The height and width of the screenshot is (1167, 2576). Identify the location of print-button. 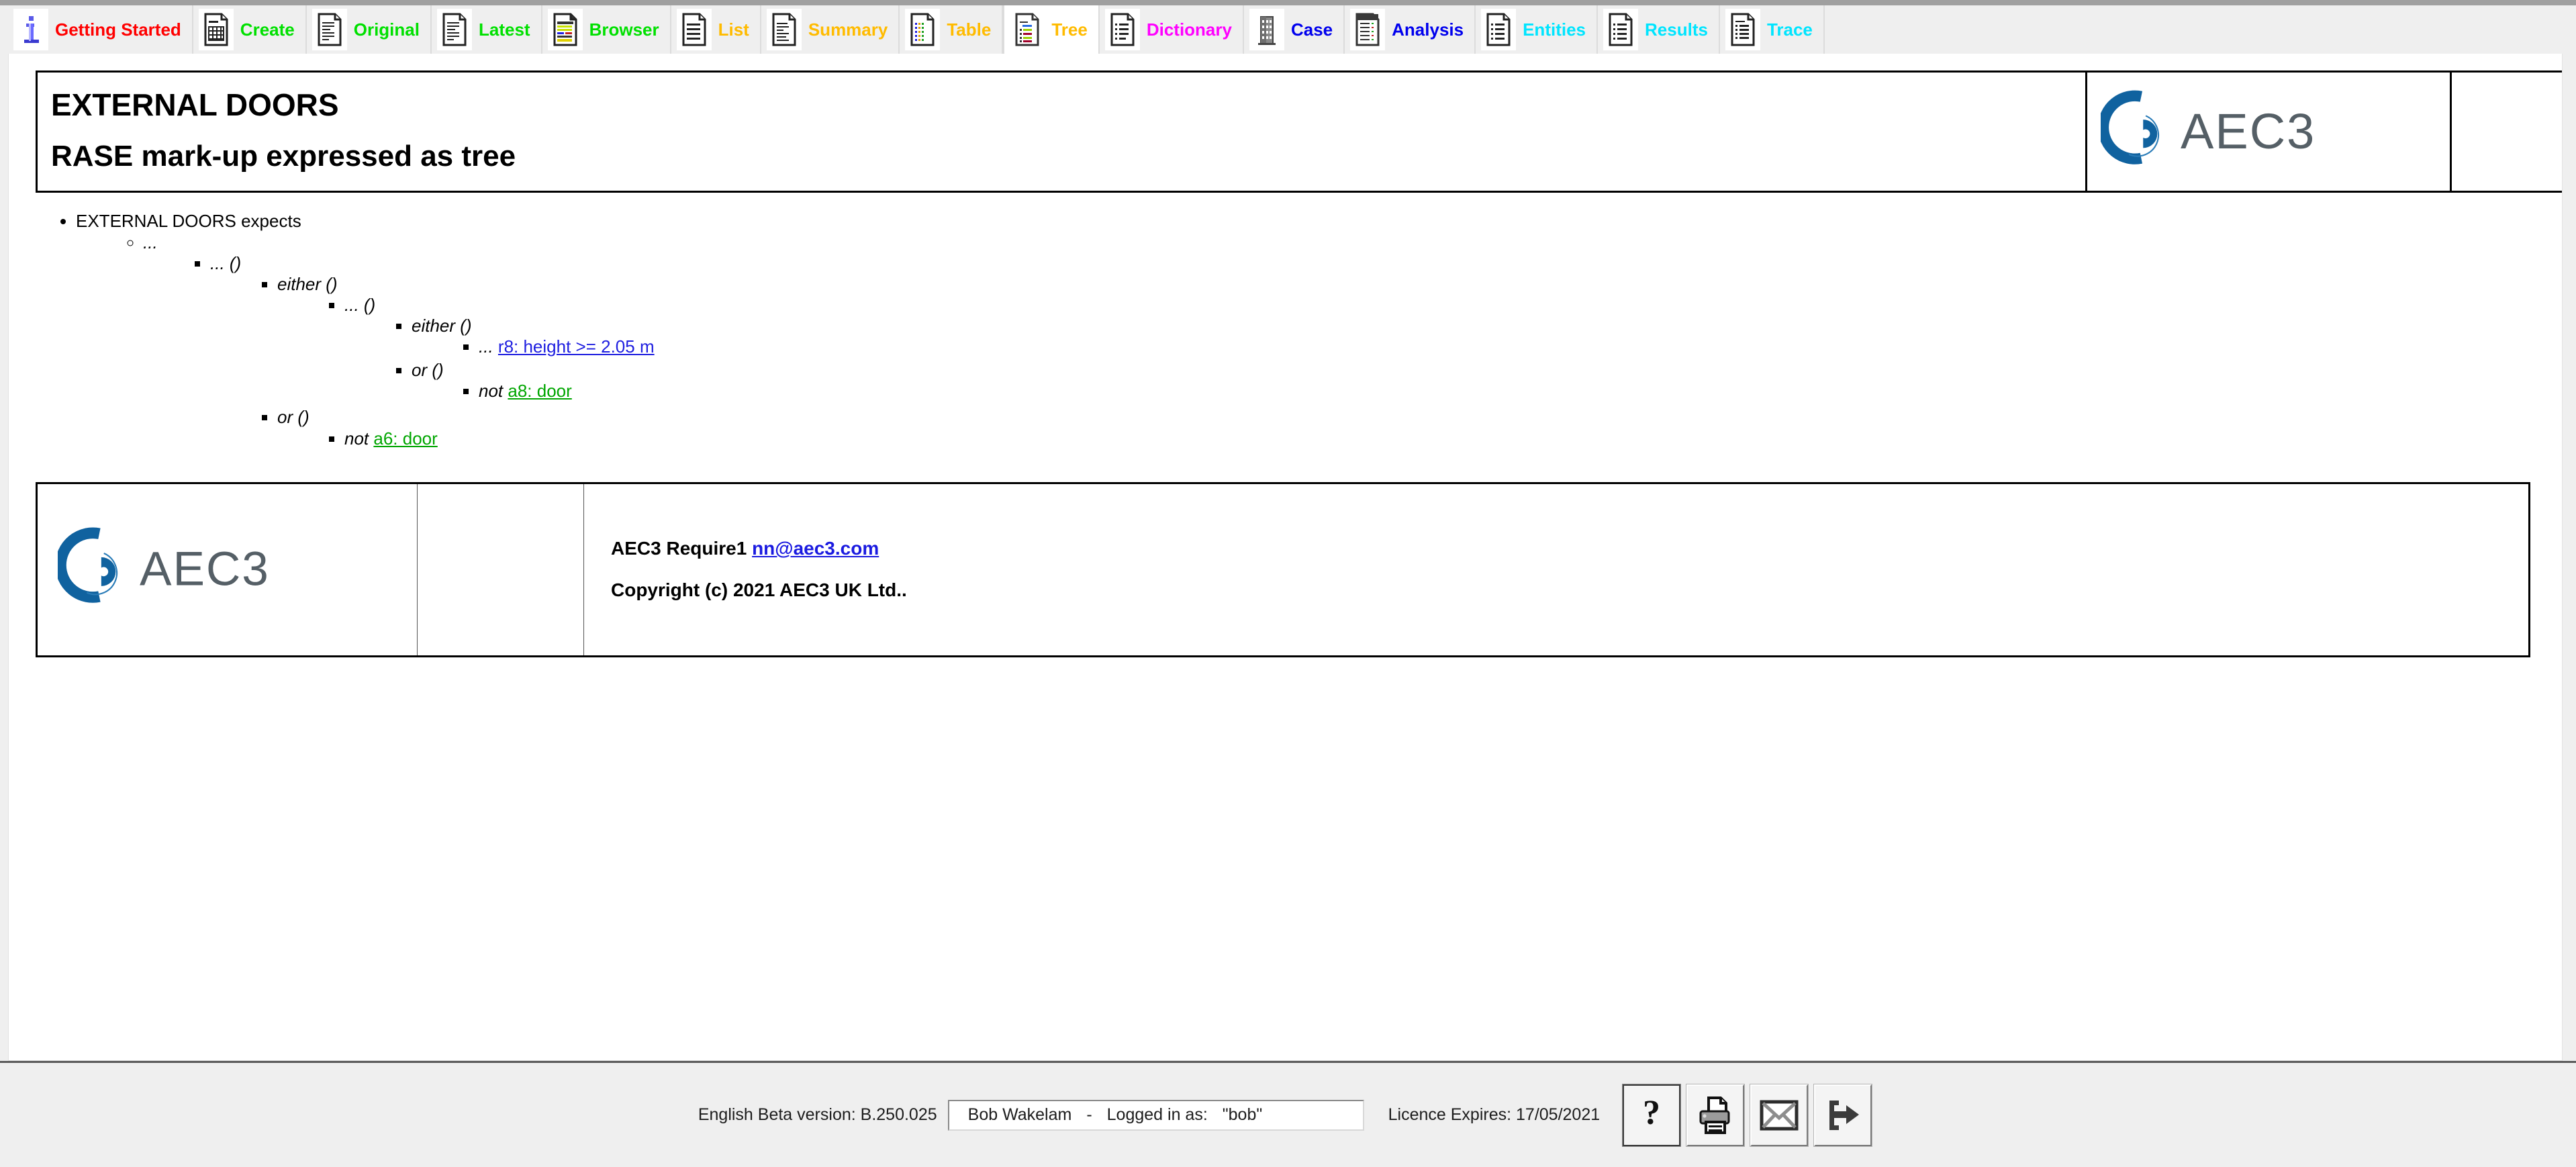
(1716, 1115).